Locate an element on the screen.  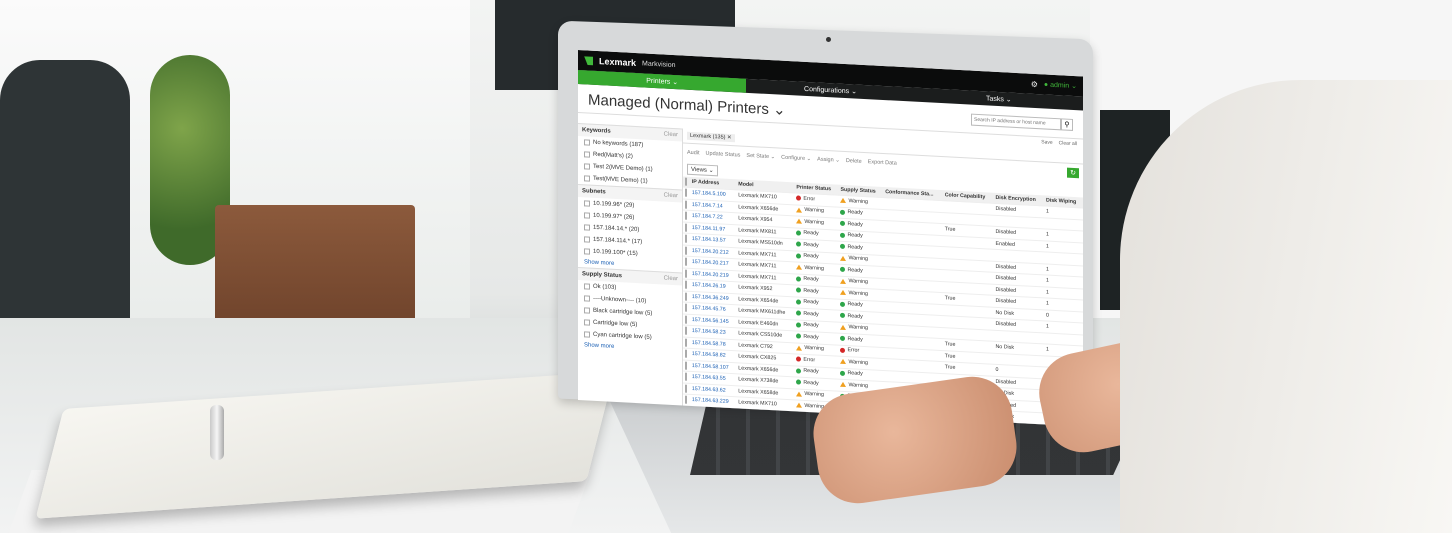
close-icon: ✕ is located at coordinates (729, 138).